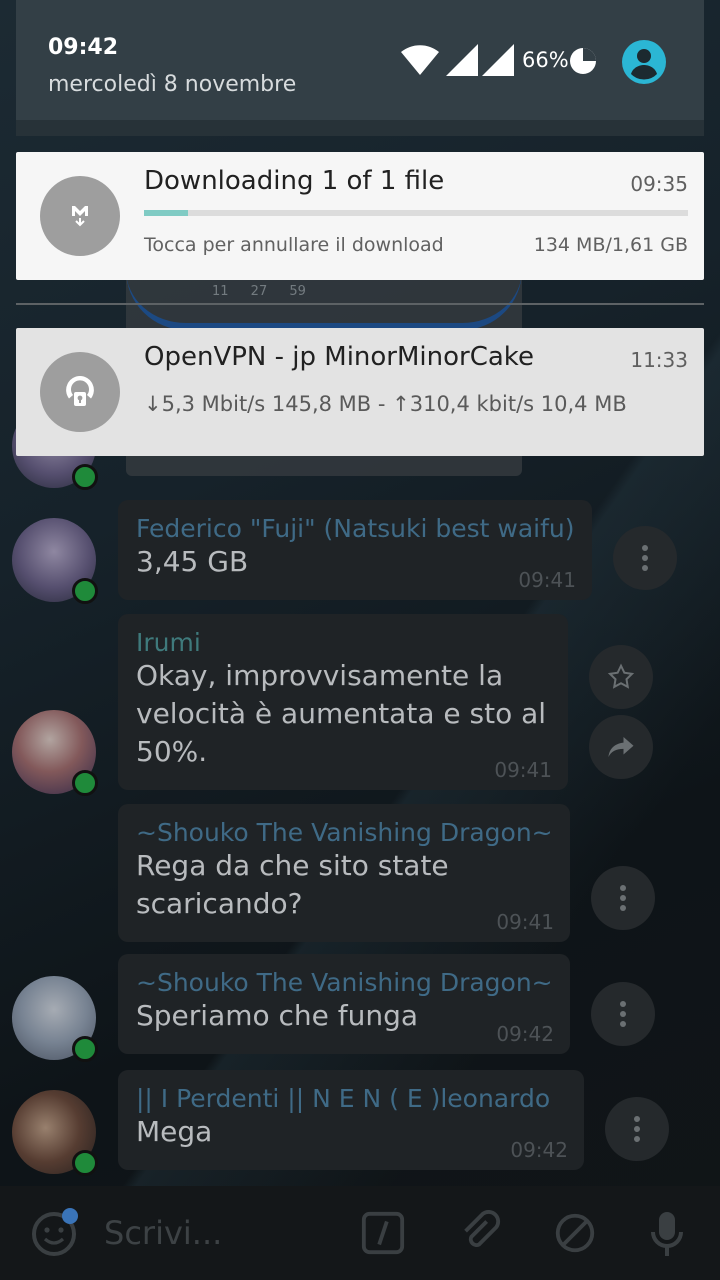 The image size is (720, 1280). I want to click on wifi-icon, so click(420, 60).